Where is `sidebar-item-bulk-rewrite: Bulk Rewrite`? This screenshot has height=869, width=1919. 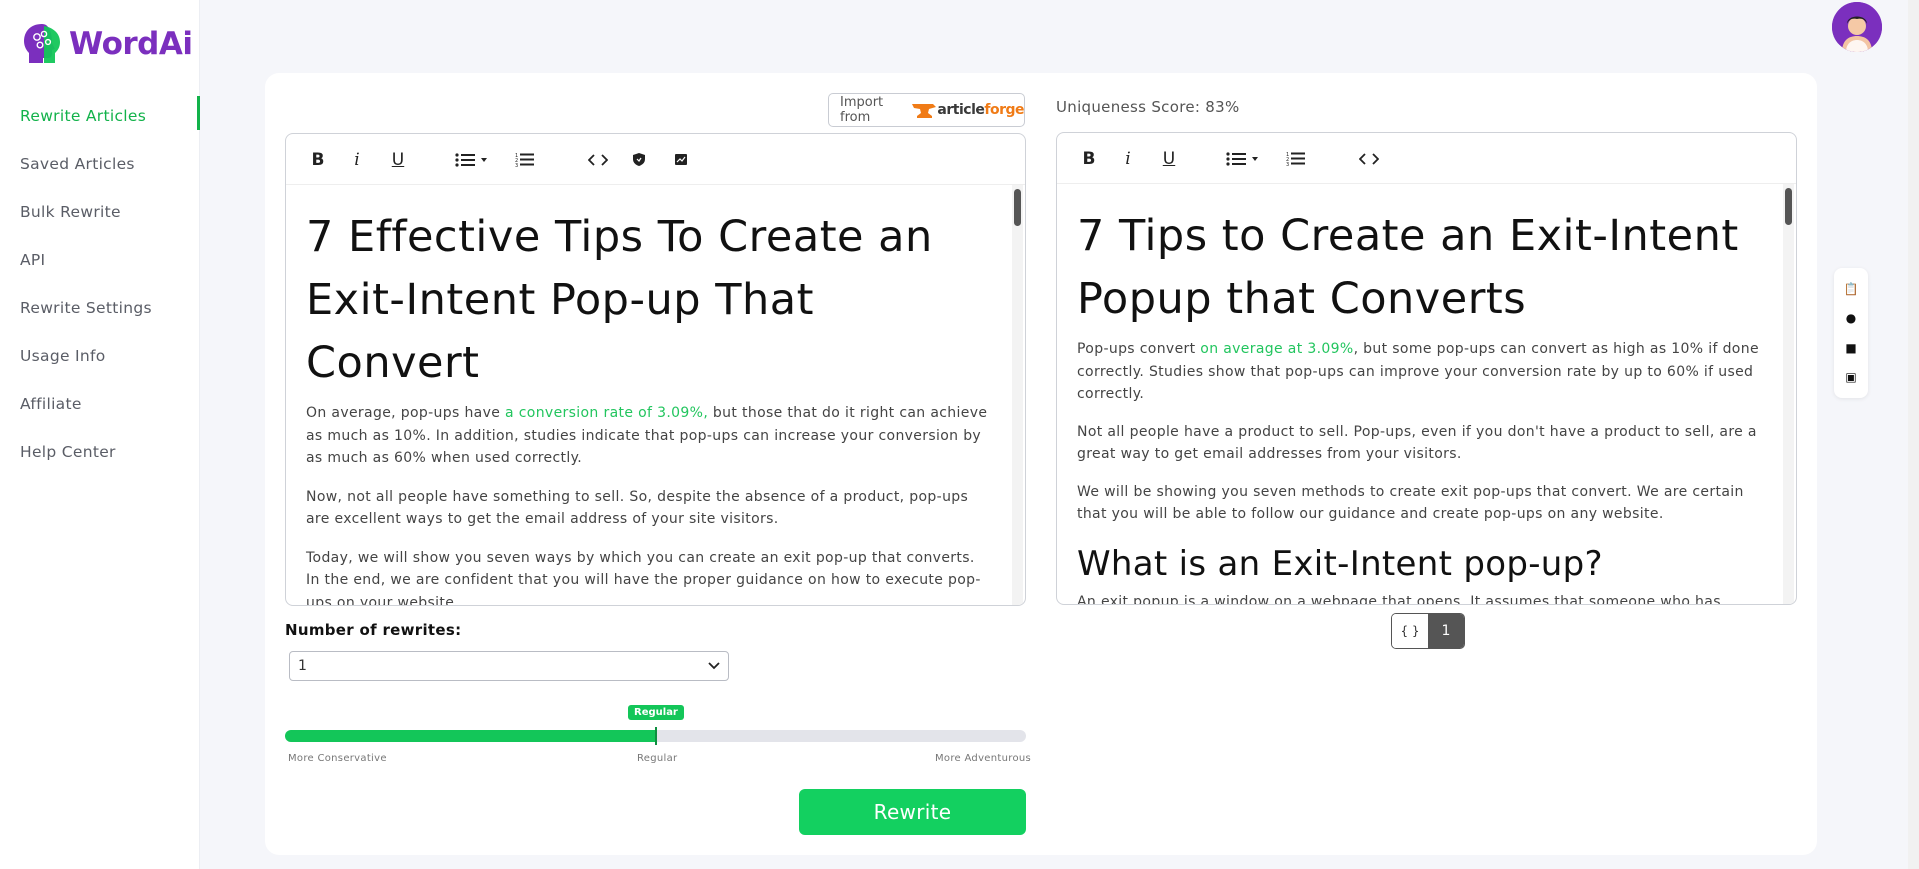 sidebar-item-bulk-rewrite: Bulk Rewrite is located at coordinates (100, 212).